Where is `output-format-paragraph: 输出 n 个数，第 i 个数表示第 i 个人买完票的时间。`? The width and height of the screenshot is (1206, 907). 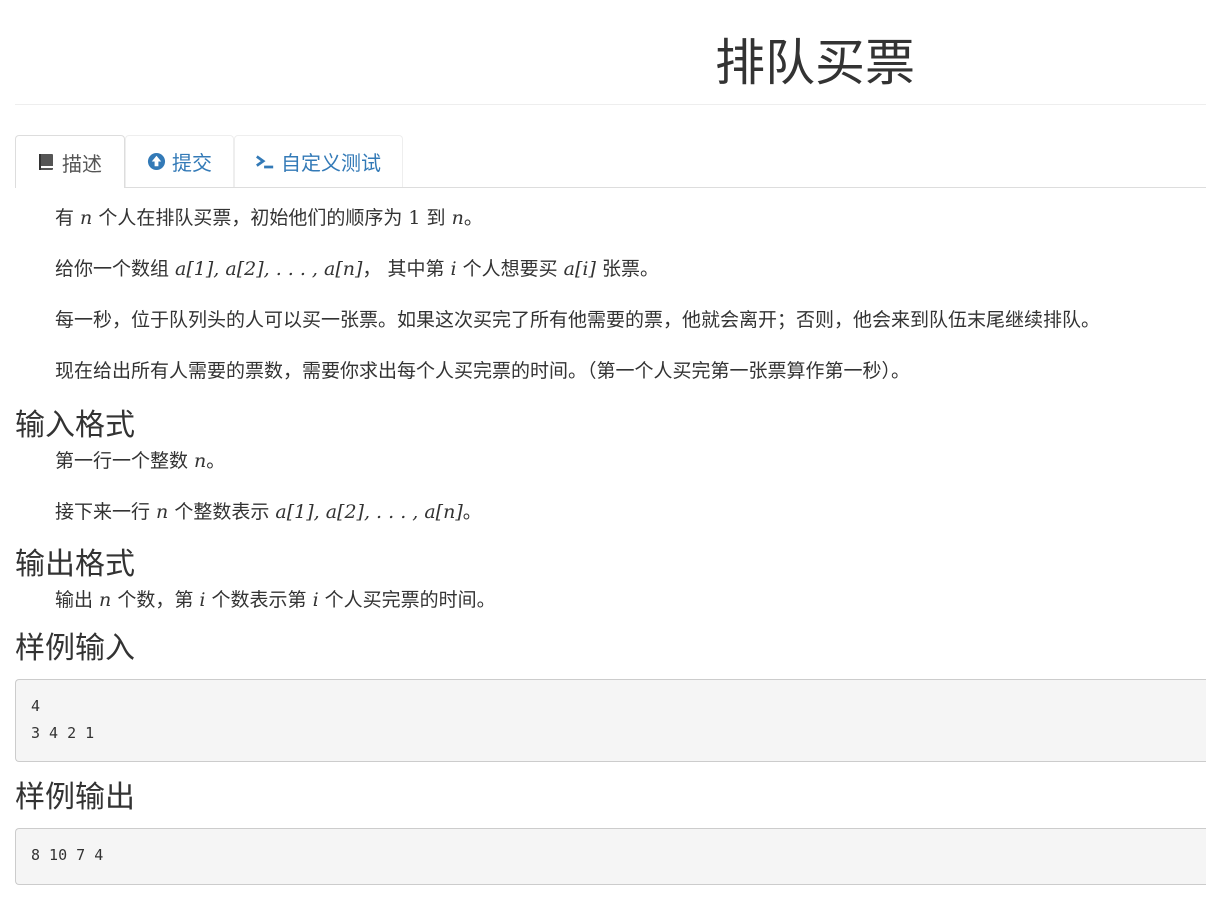
output-format-paragraph: 输出 n 个数，第 i 个数表示第 i 个人买完票的时间。 is located at coordinates (275, 600).